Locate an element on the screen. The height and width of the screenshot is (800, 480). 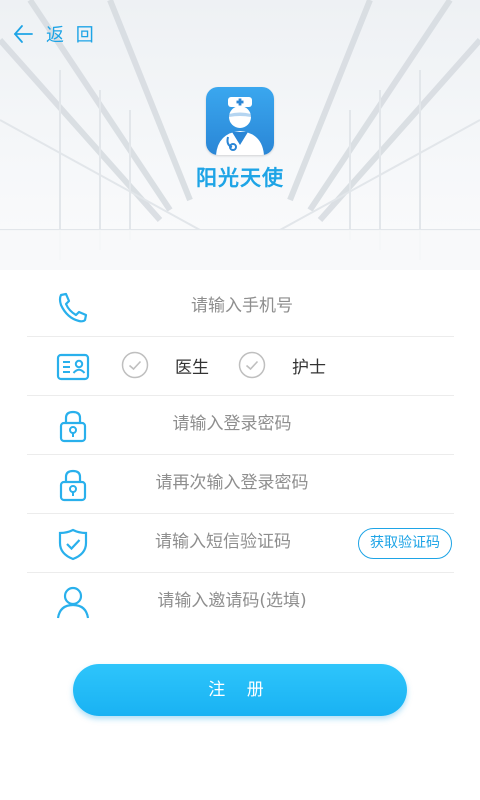
role-option-nurse: 护士 is located at coordinates (282, 365).